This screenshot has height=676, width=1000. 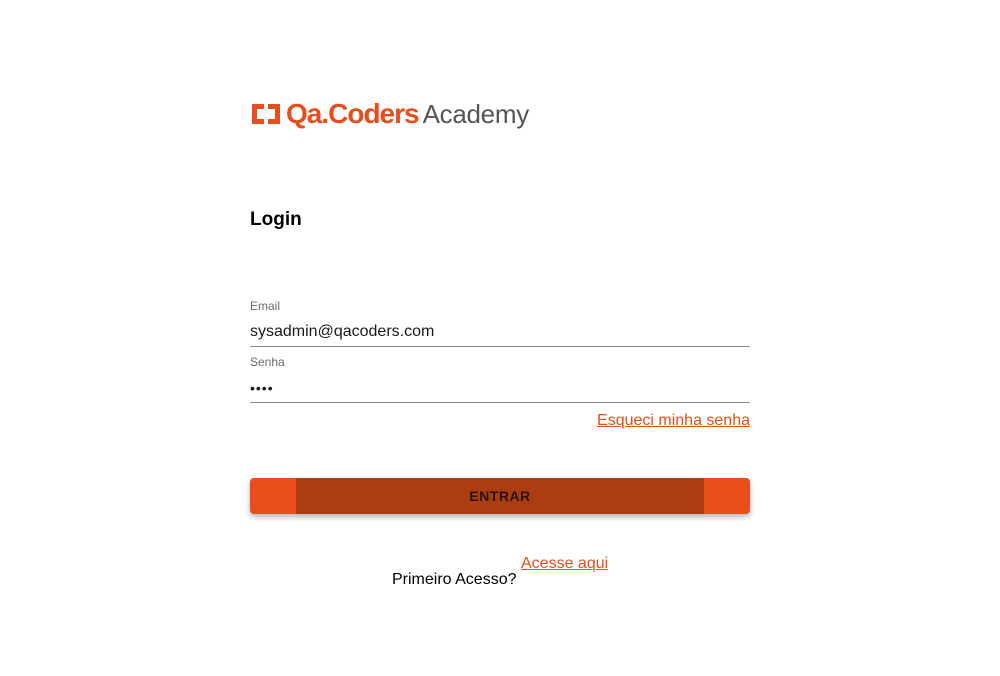 What do you see at coordinates (276, 219) in the screenshot?
I see `page-title: Login` at bounding box center [276, 219].